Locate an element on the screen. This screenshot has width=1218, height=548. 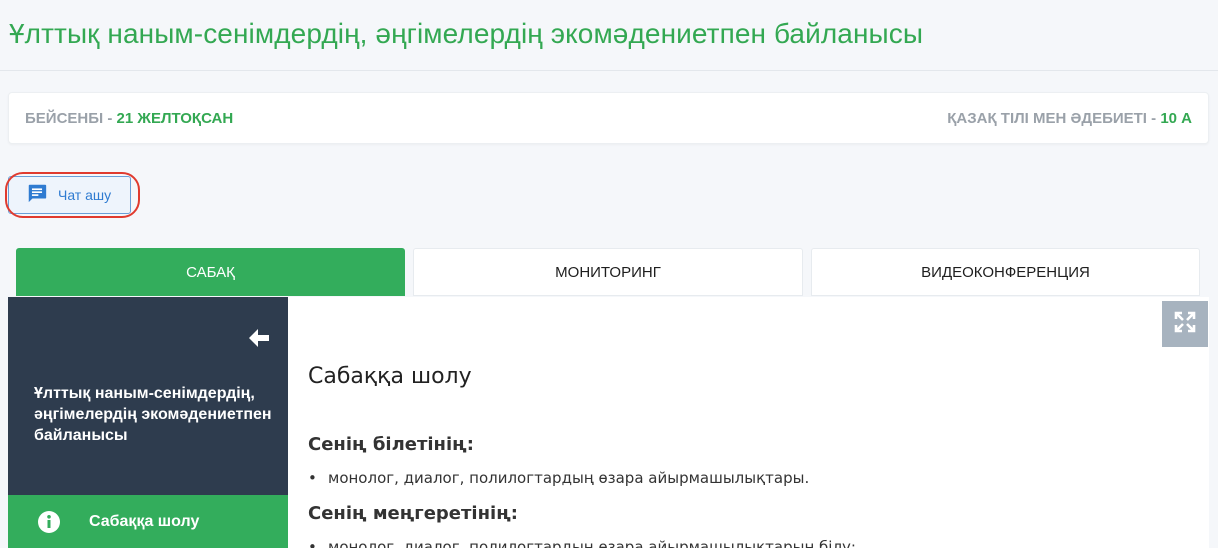
tab-videoconference: ВИДЕОКОНФЕРЕНЦИЯ is located at coordinates (1005, 272).